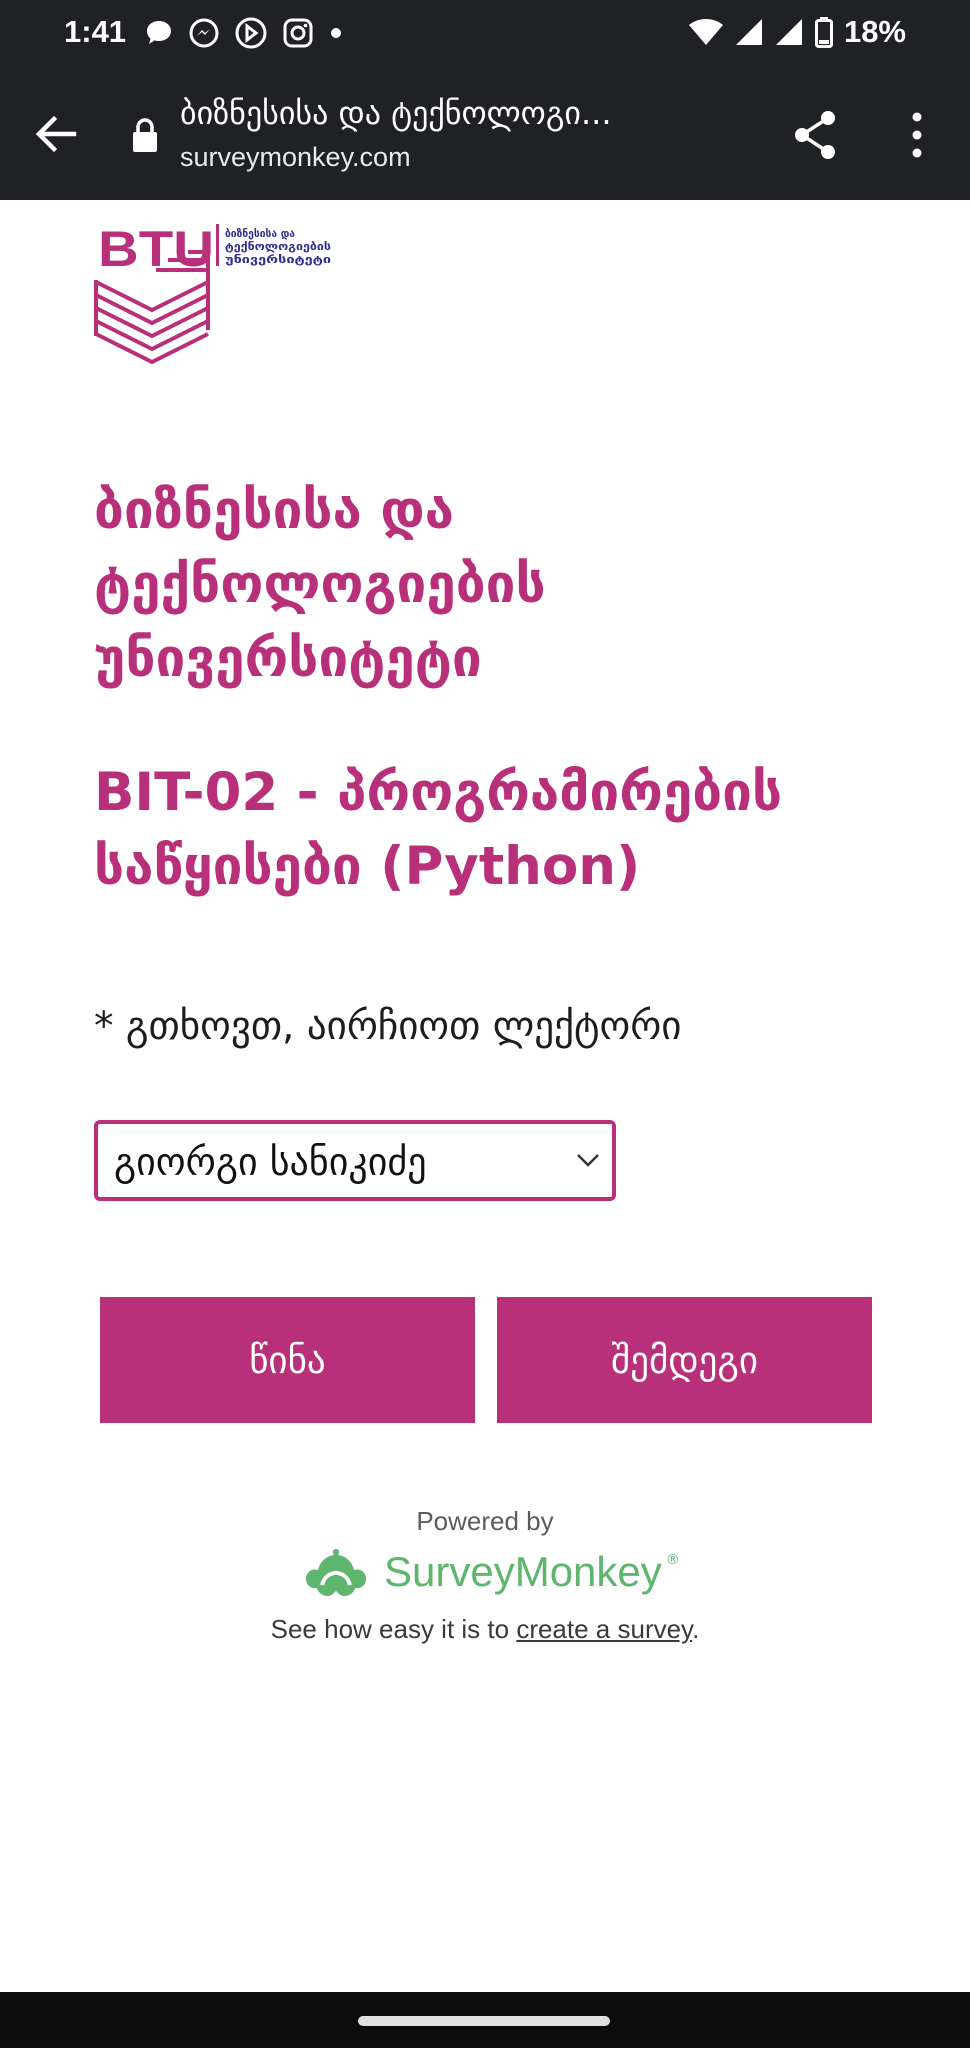 This screenshot has height=2048, width=970. What do you see at coordinates (684, 1360) in the screenshot?
I see `next-button: შემდეგი` at bounding box center [684, 1360].